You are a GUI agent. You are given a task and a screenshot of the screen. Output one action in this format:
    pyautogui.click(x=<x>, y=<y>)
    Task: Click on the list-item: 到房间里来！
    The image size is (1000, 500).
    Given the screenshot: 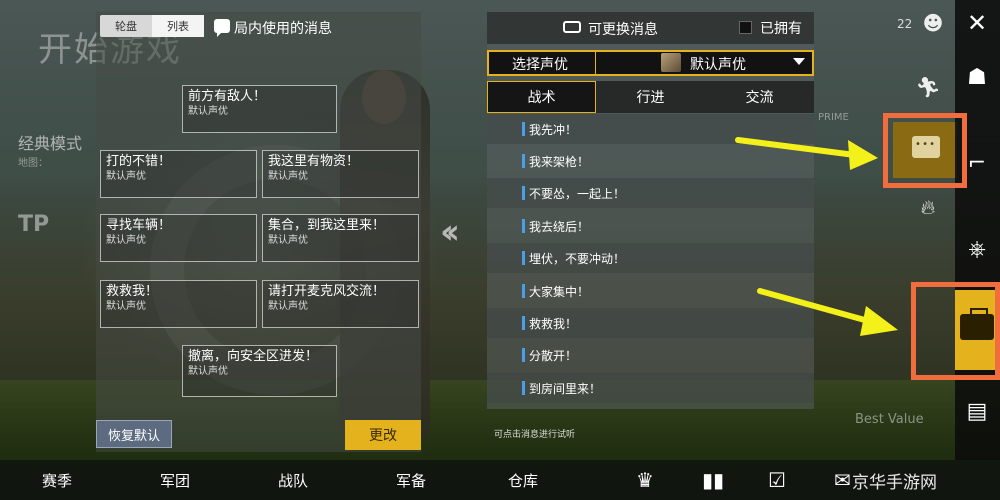 What is the action you would take?
    pyautogui.click(x=650, y=388)
    